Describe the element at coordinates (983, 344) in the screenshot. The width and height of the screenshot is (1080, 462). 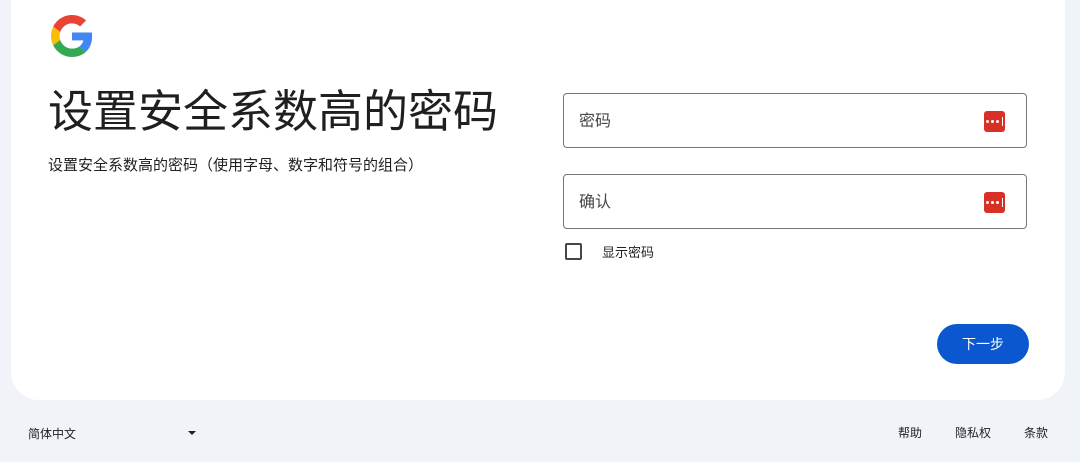
I see `next-button: 下一步` at that location.